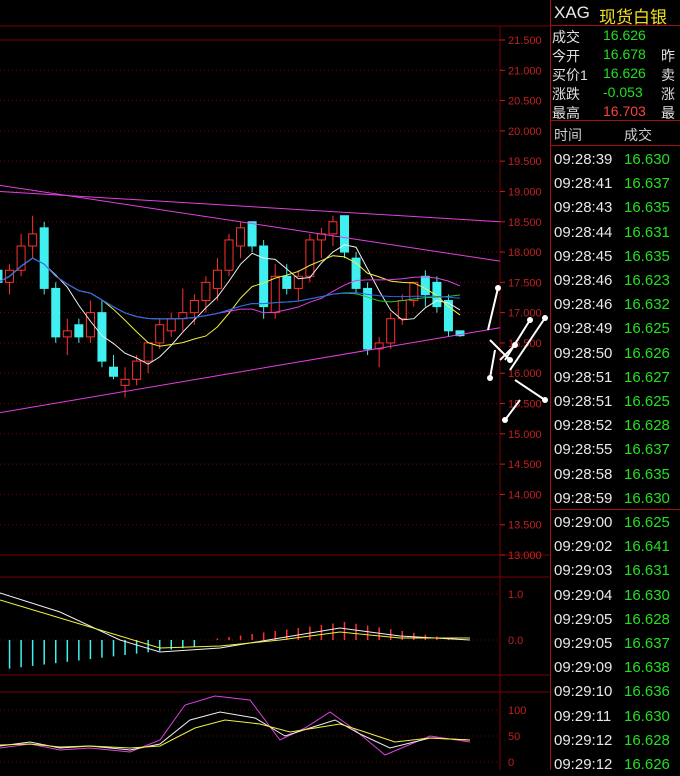 The image size is (680, 776). Describe the element at coordinates (517, 711) in the screenshot. I see `kdj-axis-label: 100` at that location.